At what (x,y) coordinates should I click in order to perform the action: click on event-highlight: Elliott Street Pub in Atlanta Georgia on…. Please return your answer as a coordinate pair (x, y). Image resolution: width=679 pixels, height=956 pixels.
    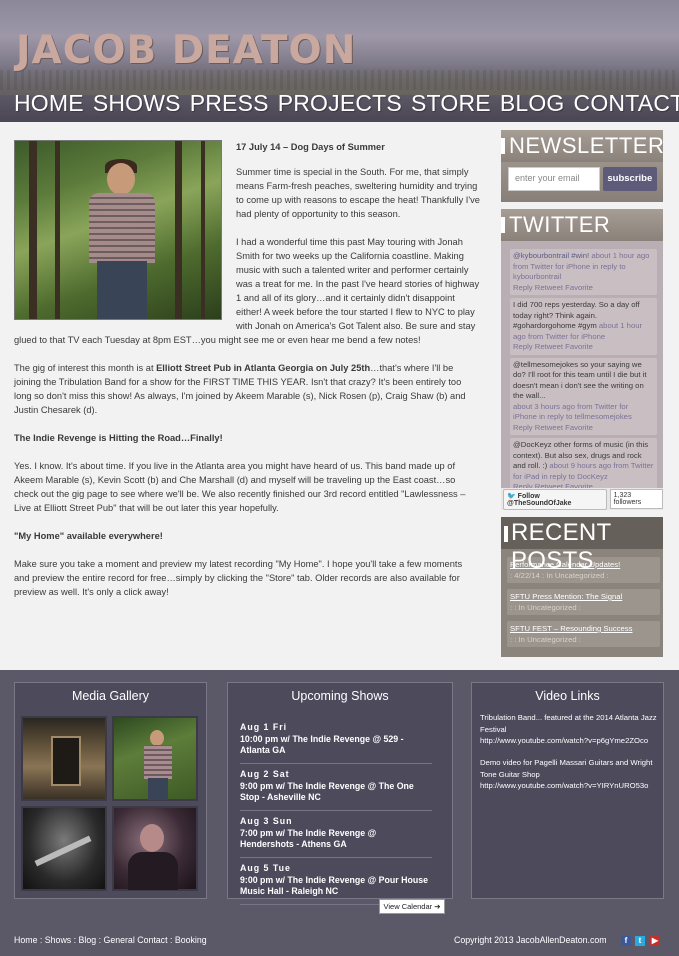
    Looking at the image, I should click on (263, 368).